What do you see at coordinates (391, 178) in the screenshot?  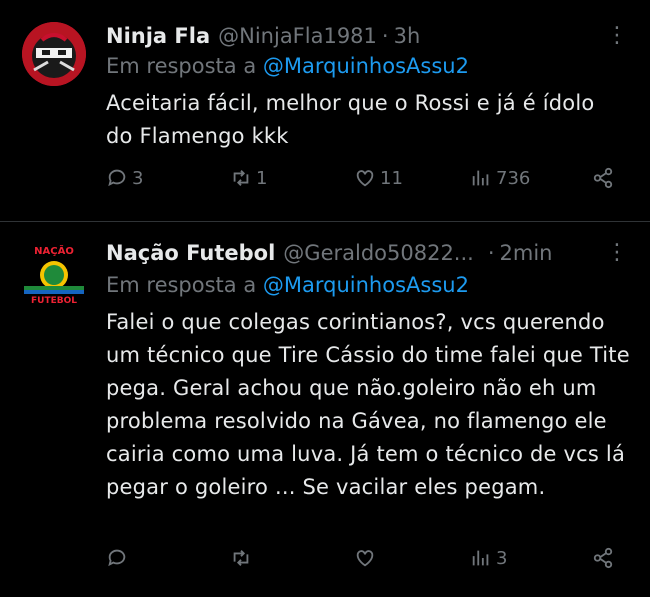 I see `like-count: 11` at bounding box center [391, 178].